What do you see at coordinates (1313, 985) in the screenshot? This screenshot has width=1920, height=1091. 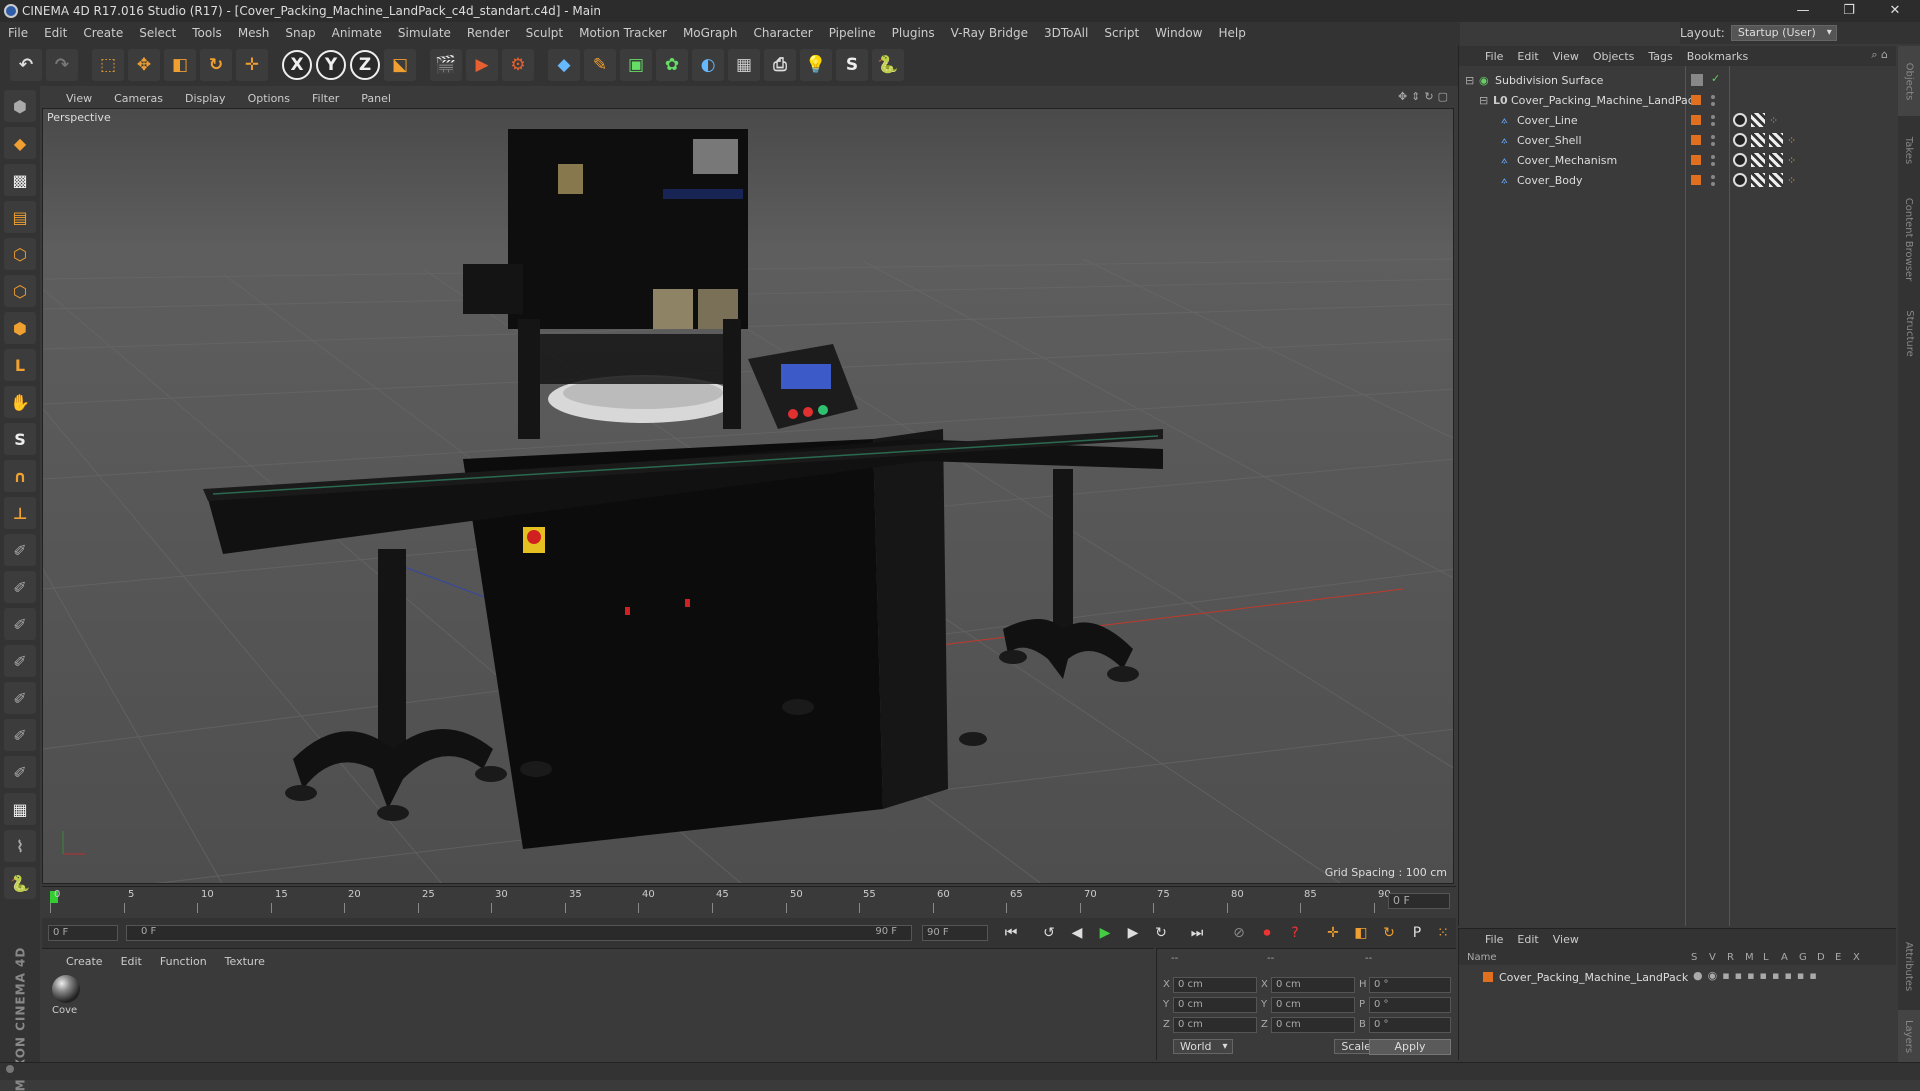 I see `size-x-field: 0 cm` at bounding box center [1313, 985].